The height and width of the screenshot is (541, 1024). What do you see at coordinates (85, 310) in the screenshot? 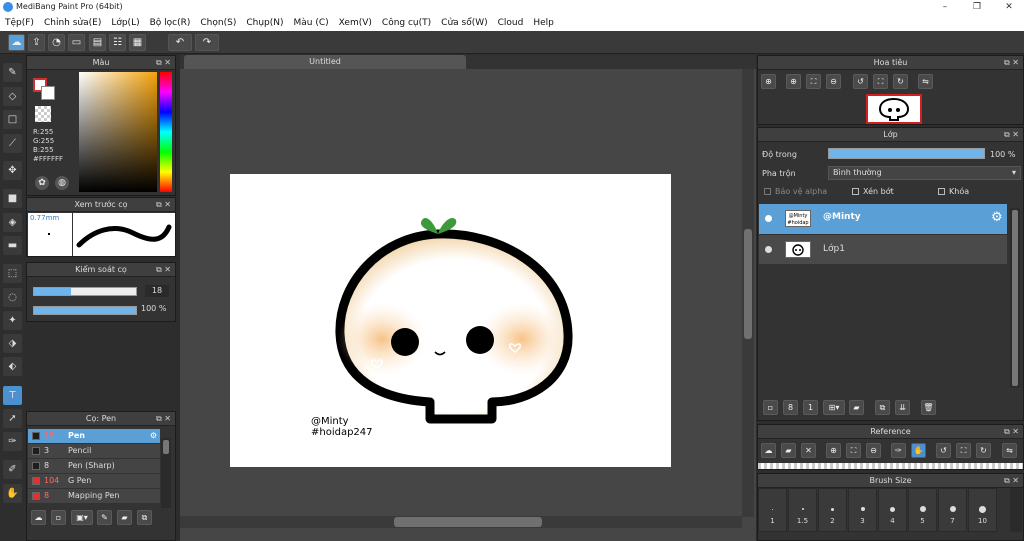
I see `brush-opacity-slider` at bounding box center [85, 310].